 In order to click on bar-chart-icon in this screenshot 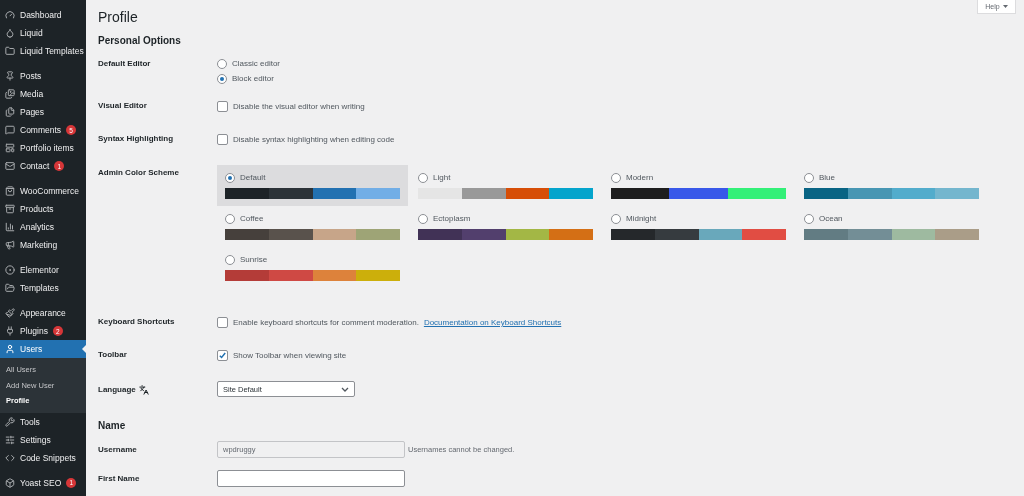, I will do `click(10, 227)`.